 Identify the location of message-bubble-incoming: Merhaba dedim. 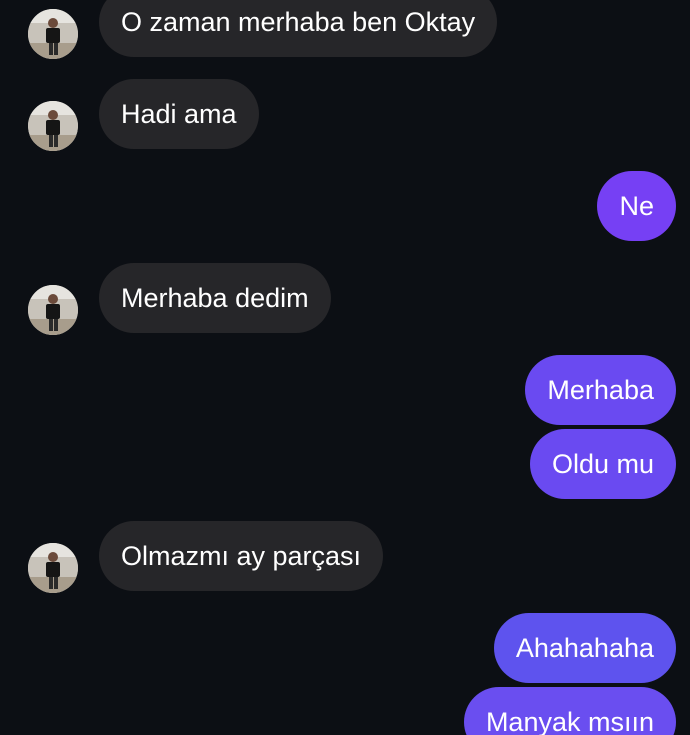
(215, 298).